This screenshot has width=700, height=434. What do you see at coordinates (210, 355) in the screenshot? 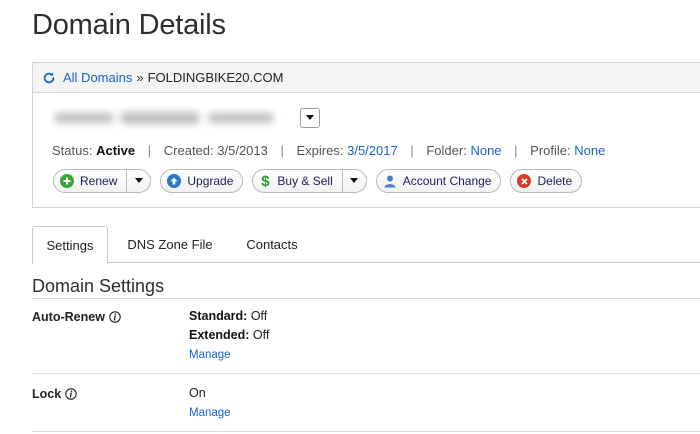
I see `auto-renew-manage-link: Manage` at bounding box center [210, 355].